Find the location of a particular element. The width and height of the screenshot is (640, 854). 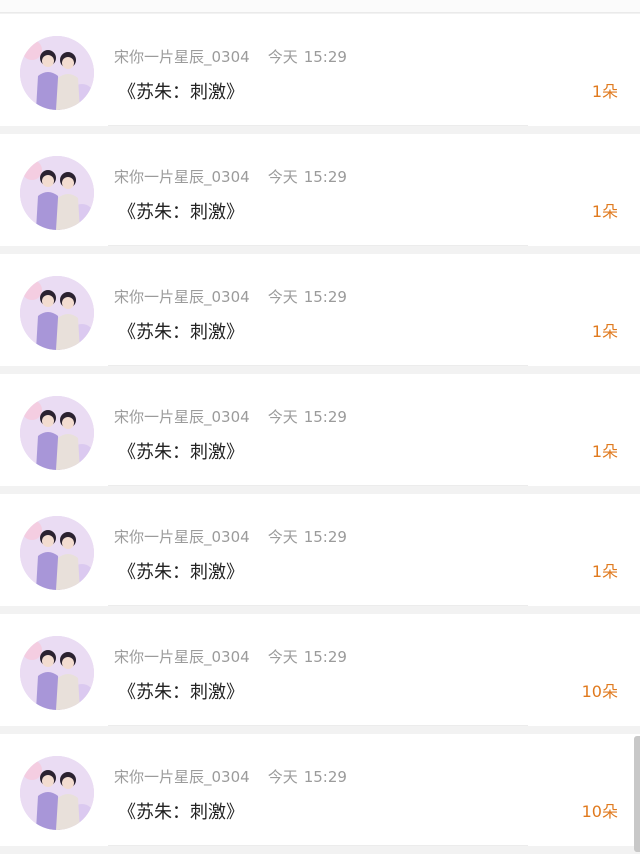

top-strip is located at coordinates (320, 6).